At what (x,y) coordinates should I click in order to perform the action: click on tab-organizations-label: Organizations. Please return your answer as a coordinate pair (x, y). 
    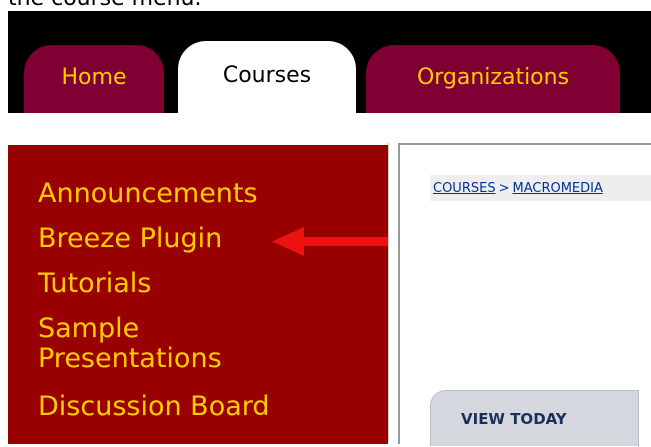
    Looking at the image, I should click on (493, 77).